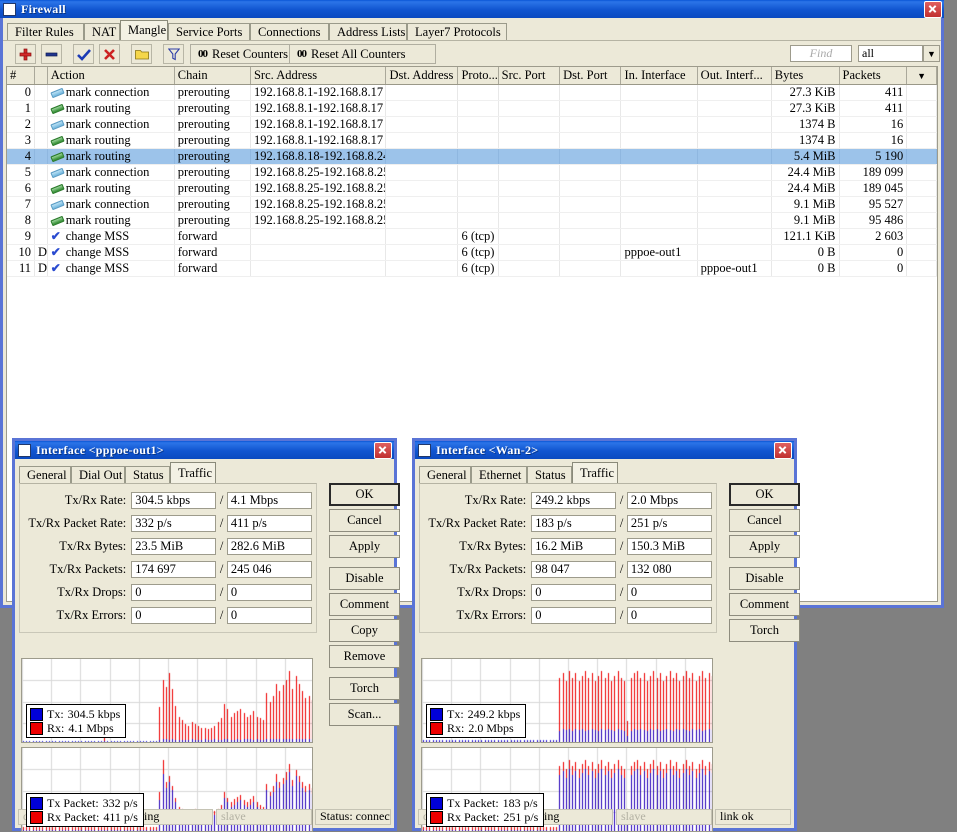 The height and width of the screenshot is (832, 957). Describe the element at coordinates (805, 76) in the screenshot. I see `col-bytes: Bytes` at that location.